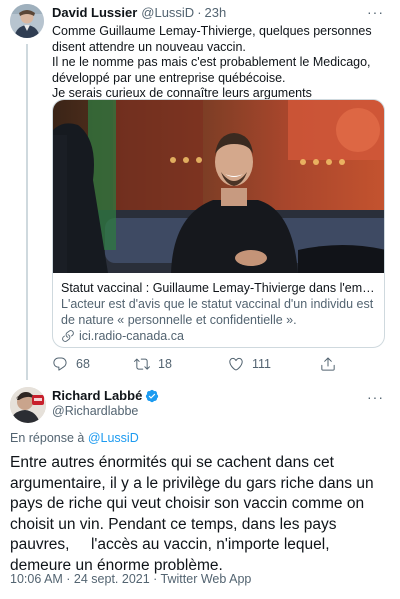  I want to click on retweet-count: 18, so click(165, 364).